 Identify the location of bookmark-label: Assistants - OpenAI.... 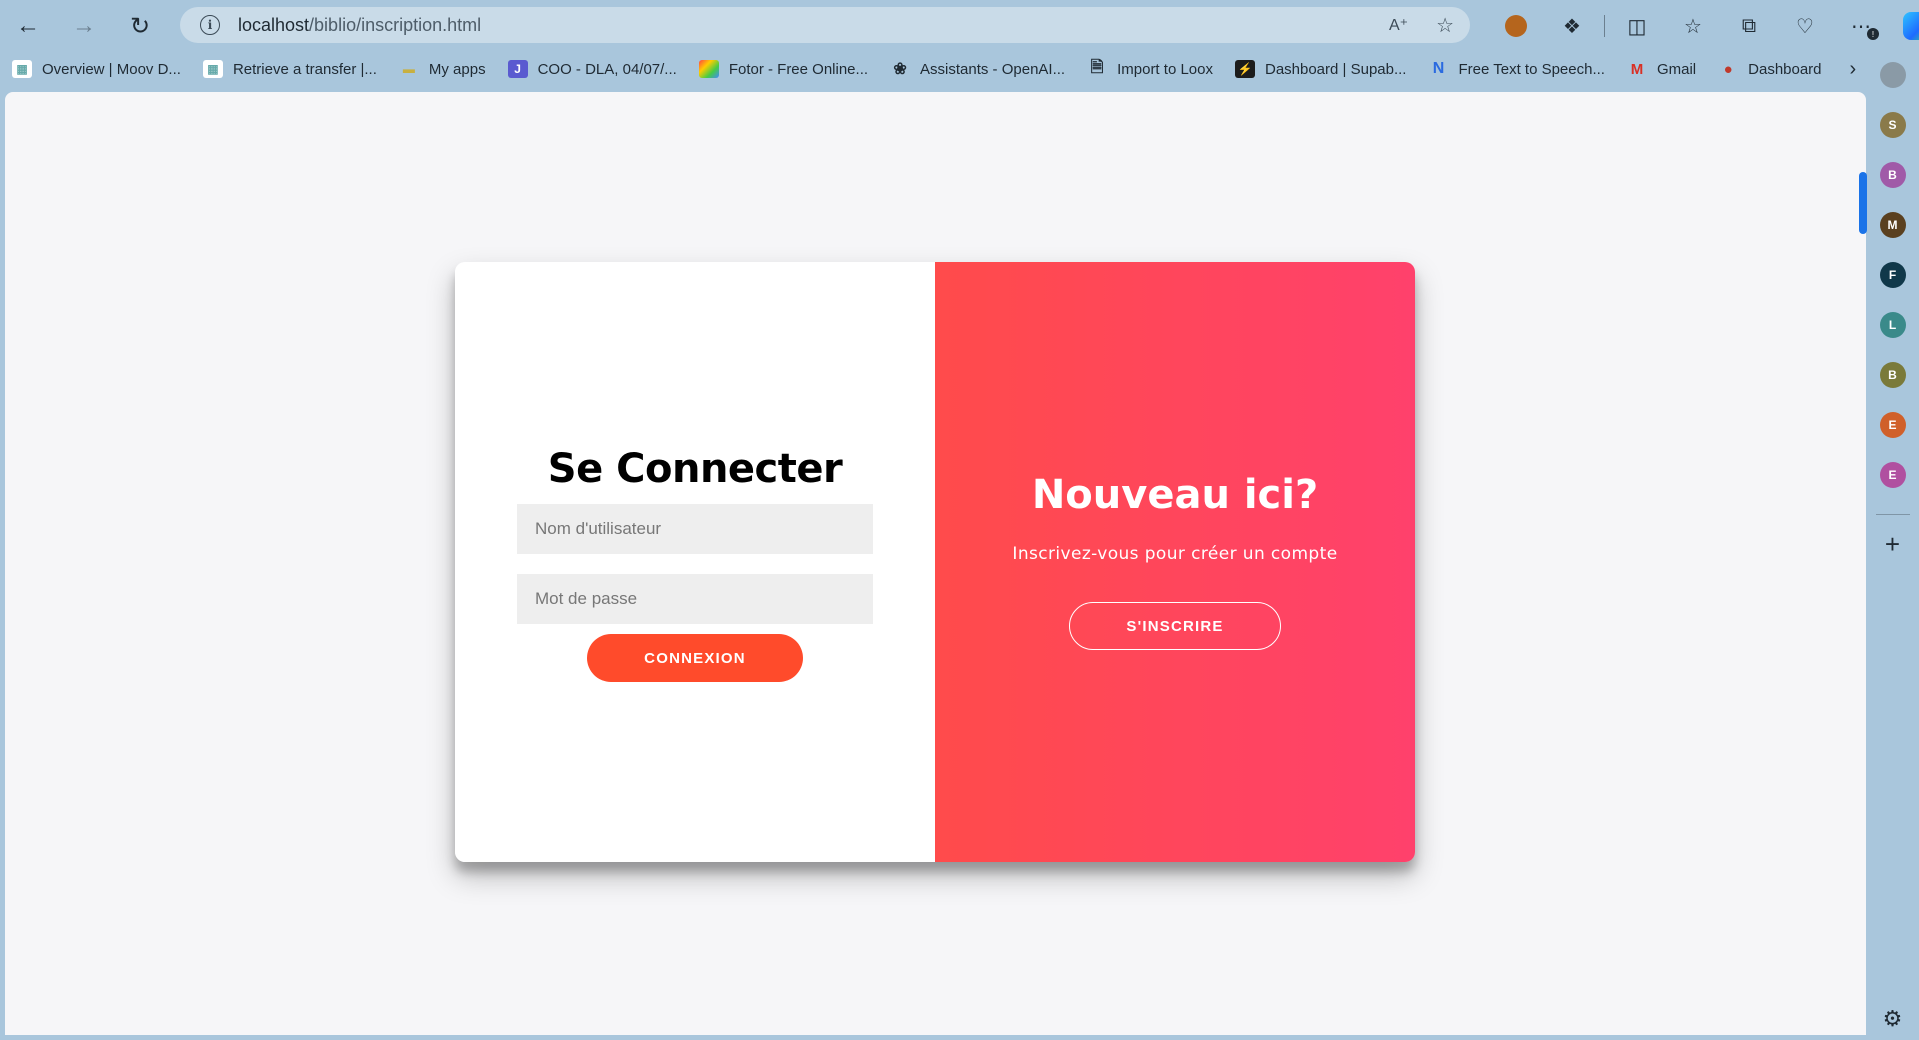
(993, 69).